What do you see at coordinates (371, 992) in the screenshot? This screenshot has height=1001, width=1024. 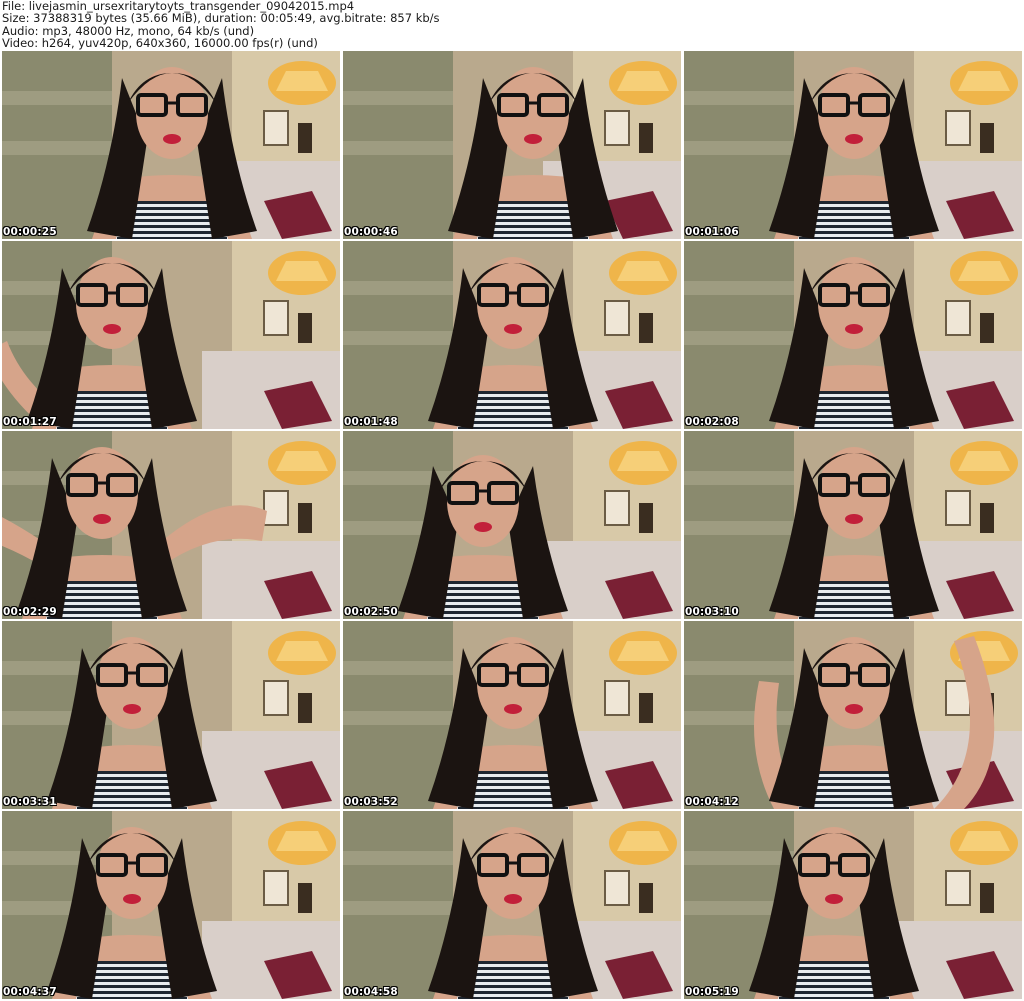 I see `thumbnail-timestamp: 00:04:58` at bounding box center [371, 992].